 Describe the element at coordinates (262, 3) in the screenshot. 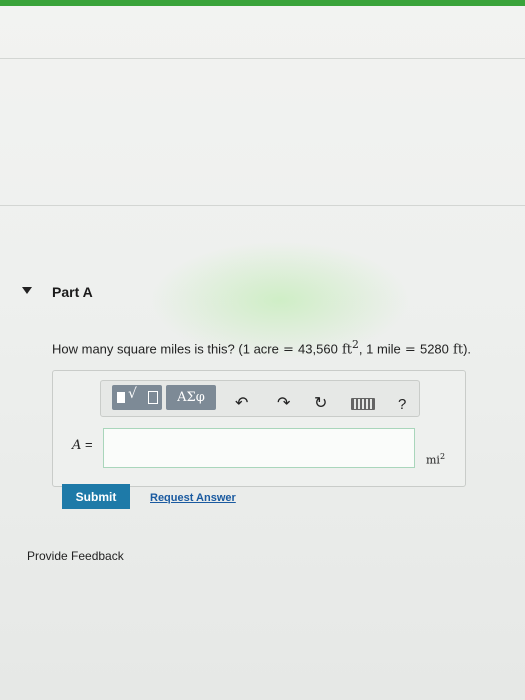

I see `top-accent-bar` at that location.